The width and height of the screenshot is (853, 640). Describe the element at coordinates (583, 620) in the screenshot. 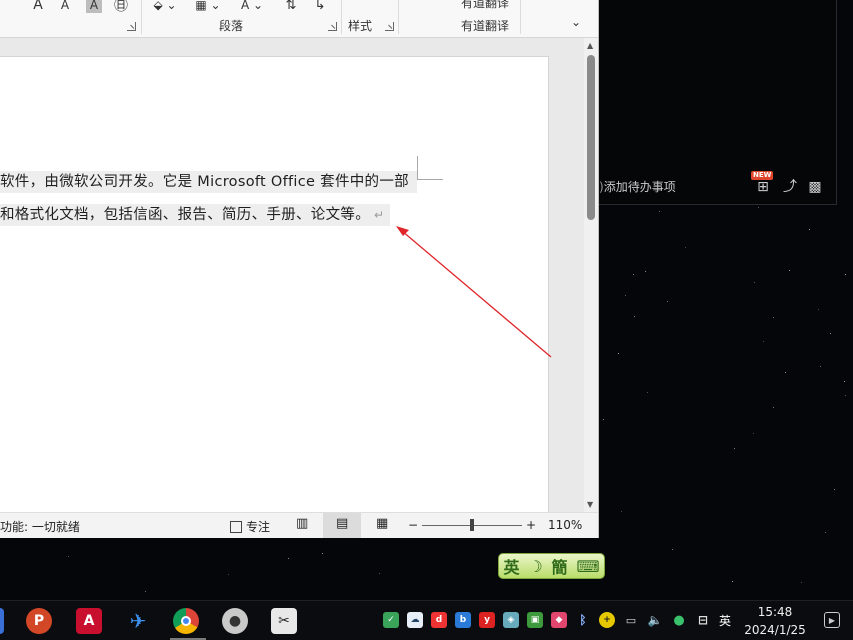

I see `bluetooth-icon: ᛒ` at that location.